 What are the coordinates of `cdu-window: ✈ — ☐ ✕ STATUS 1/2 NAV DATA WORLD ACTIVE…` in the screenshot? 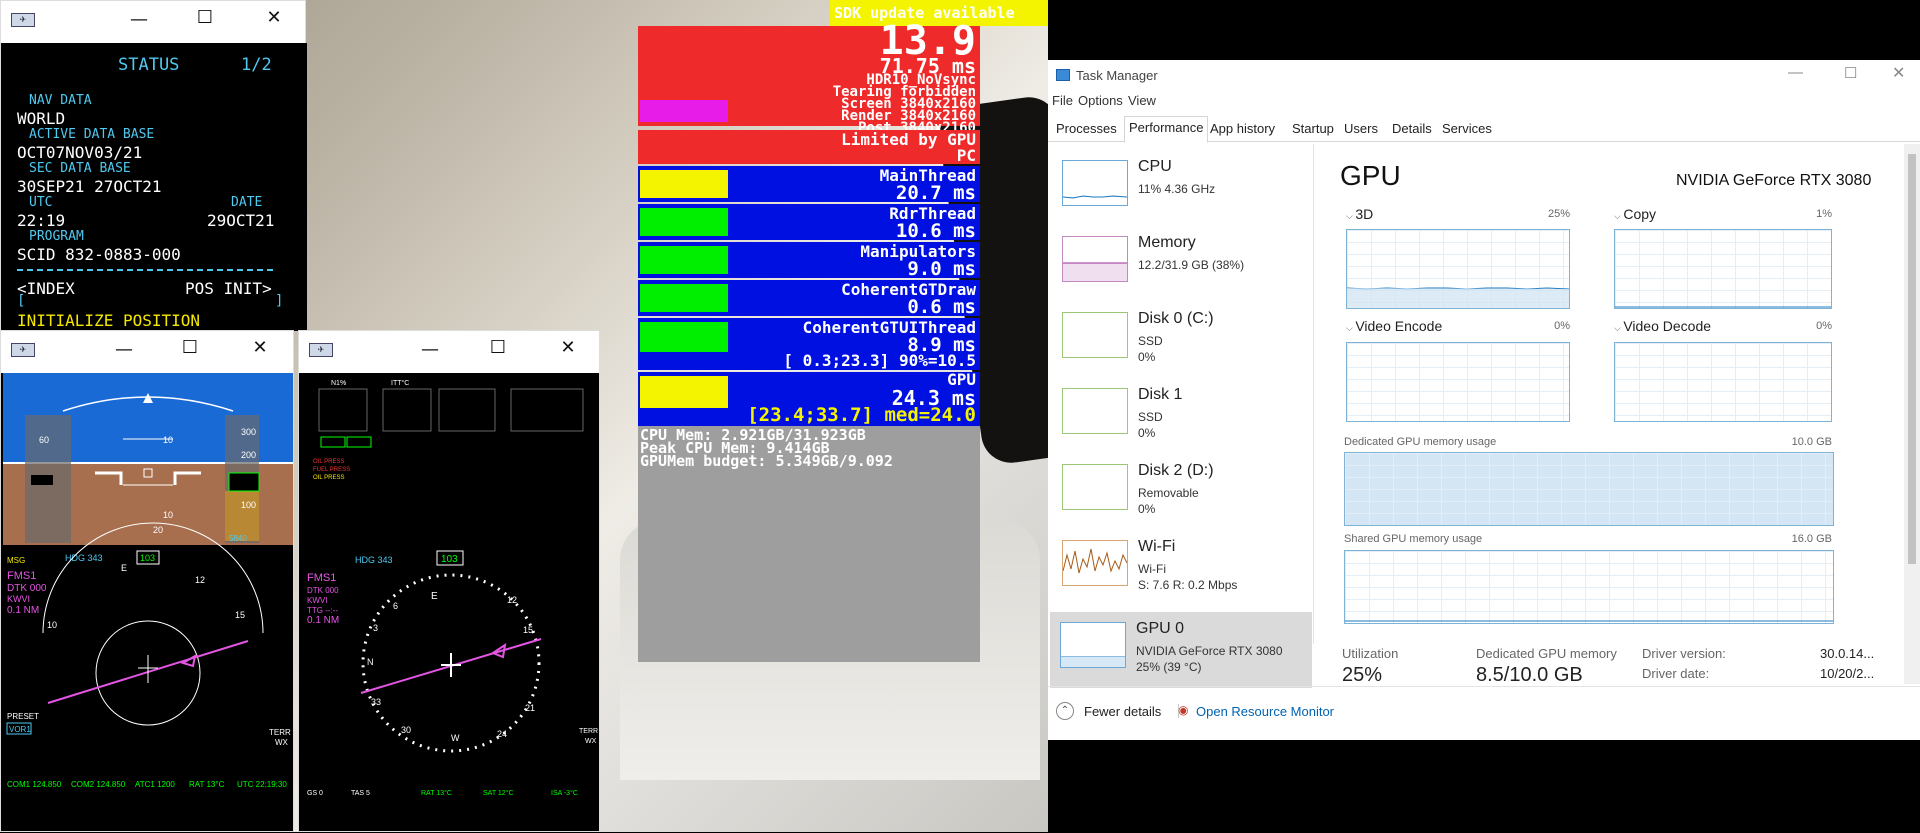 It's located at (153, 165).